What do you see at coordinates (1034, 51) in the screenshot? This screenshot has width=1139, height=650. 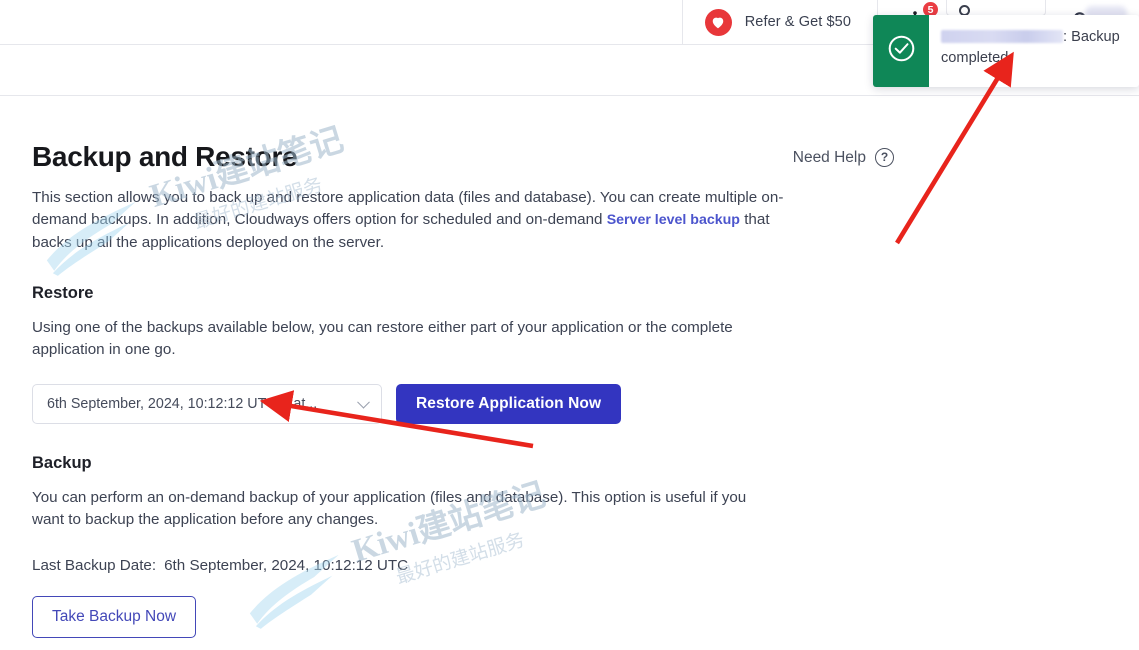 I see `toast-message: : Backup completed` at bounding box center [1034, 51].